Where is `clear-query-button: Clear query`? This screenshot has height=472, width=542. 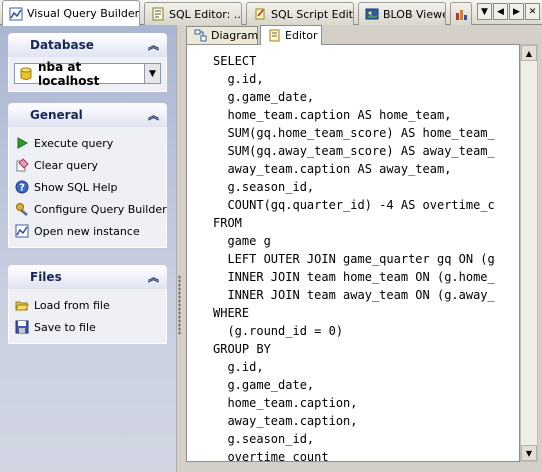 clear-query-button: Clear query is located at coordinates (87, 165).